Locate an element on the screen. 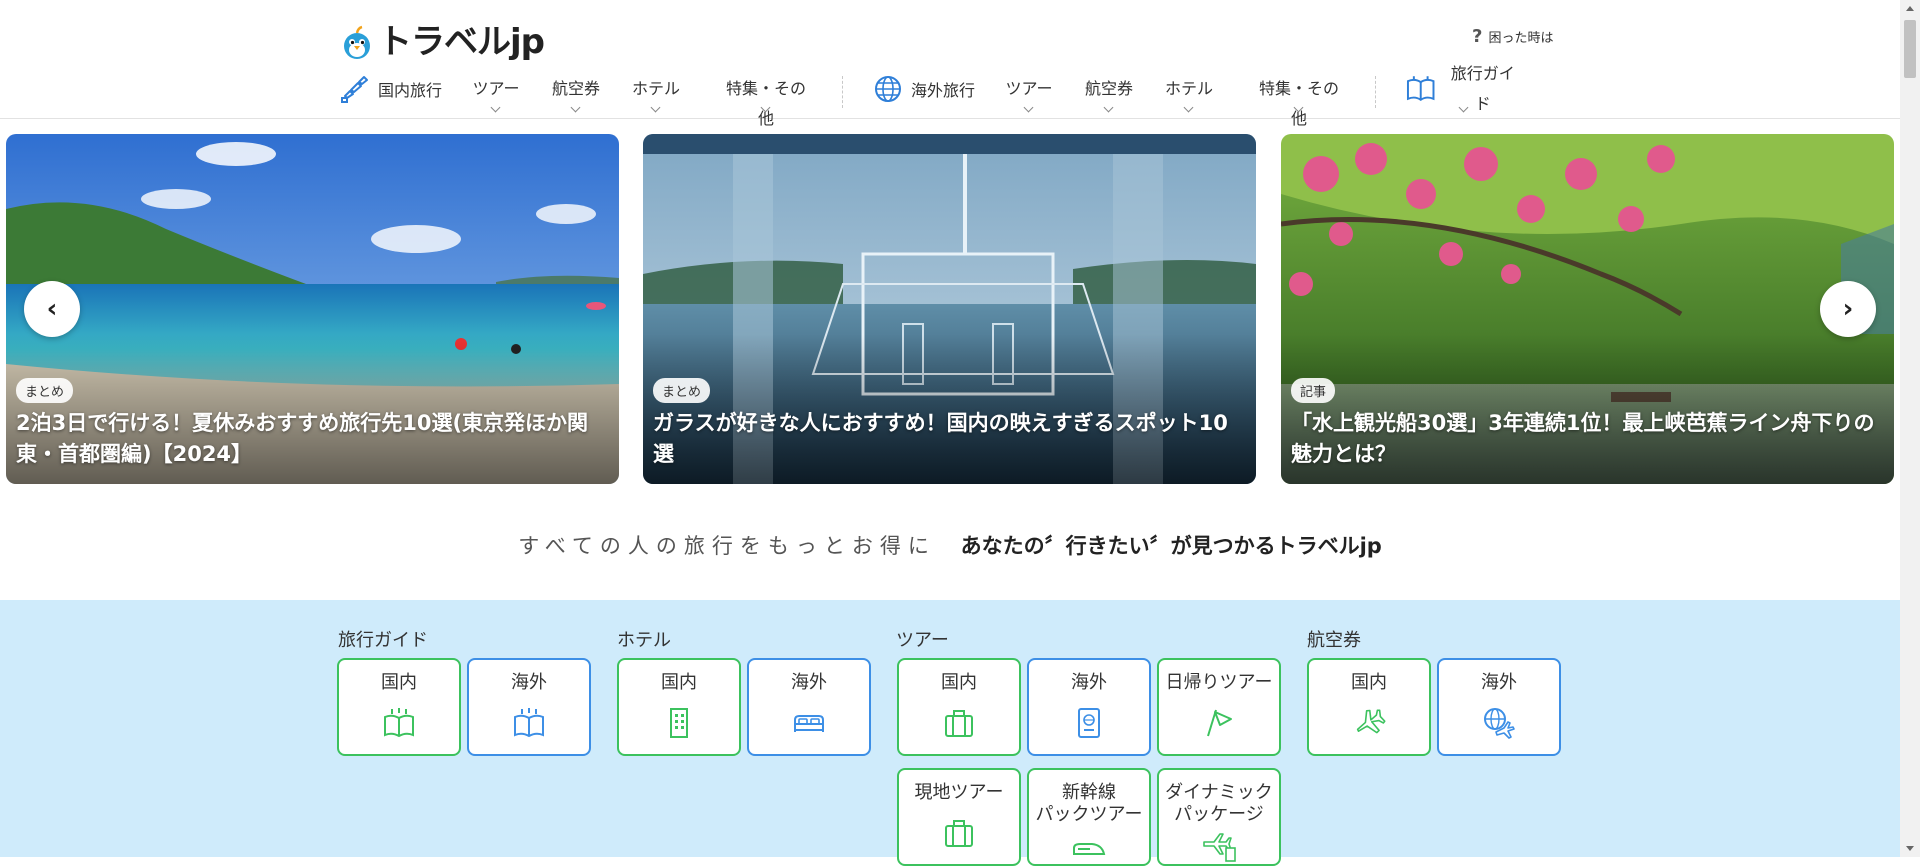 This screenshot has width=1920, height=866. nav-domestic-air: 航空券 is located at coordinates (576, 93).